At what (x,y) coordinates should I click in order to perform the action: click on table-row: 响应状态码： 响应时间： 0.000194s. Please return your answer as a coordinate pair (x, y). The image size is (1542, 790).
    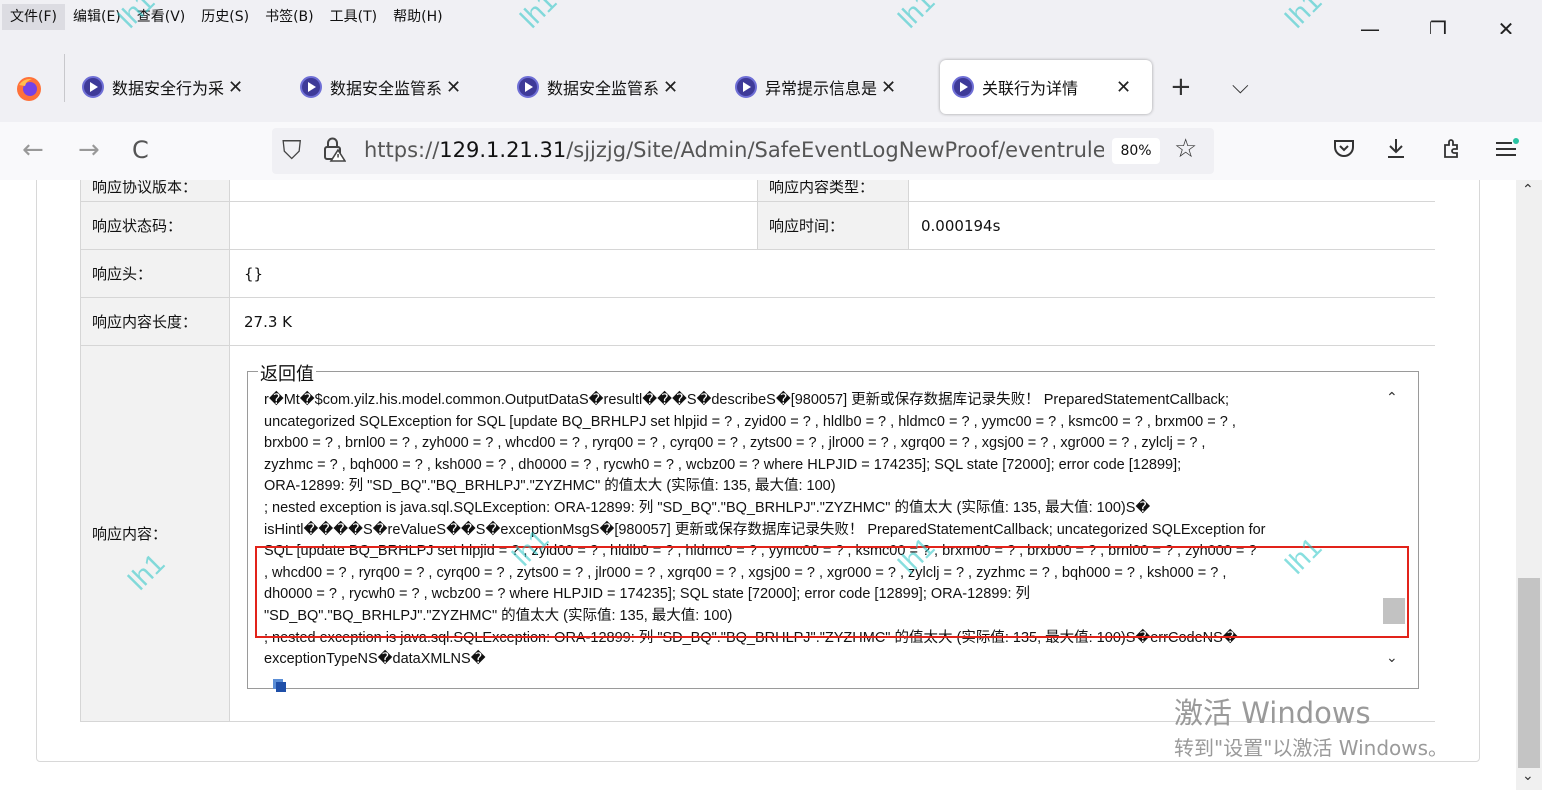
    Looking at the image, I should click on (757, 226).